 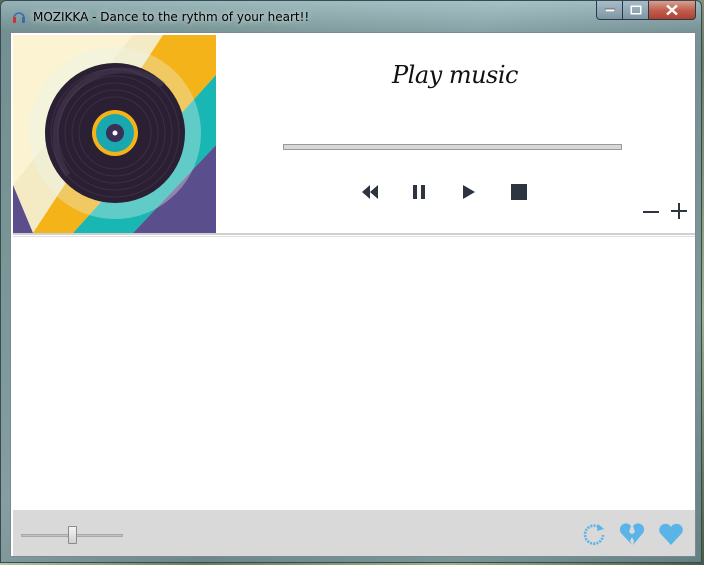 I want to click on stop-icon, so click(x=519, y=192).